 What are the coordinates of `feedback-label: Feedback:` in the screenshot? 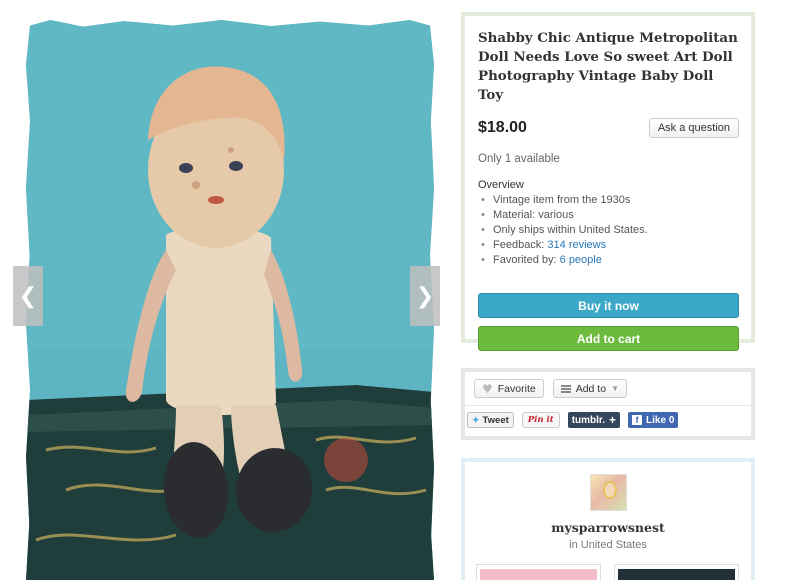 It's located at (520, 245).